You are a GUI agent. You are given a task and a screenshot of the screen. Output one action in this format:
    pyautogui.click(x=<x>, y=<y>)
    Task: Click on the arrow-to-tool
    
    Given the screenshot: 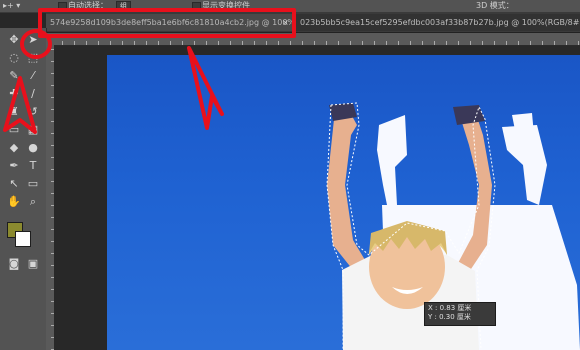 What is the action you would take?
    pyautogui.click(x=20, y=105)
    